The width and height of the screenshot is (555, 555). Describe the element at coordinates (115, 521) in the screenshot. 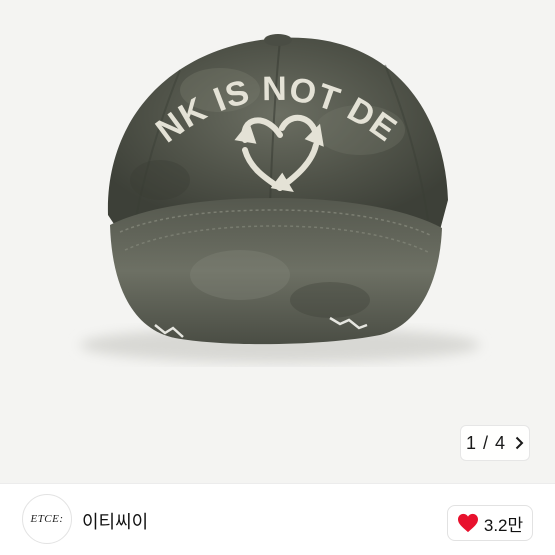

I see `seller-name: 이티씨이` at that location.